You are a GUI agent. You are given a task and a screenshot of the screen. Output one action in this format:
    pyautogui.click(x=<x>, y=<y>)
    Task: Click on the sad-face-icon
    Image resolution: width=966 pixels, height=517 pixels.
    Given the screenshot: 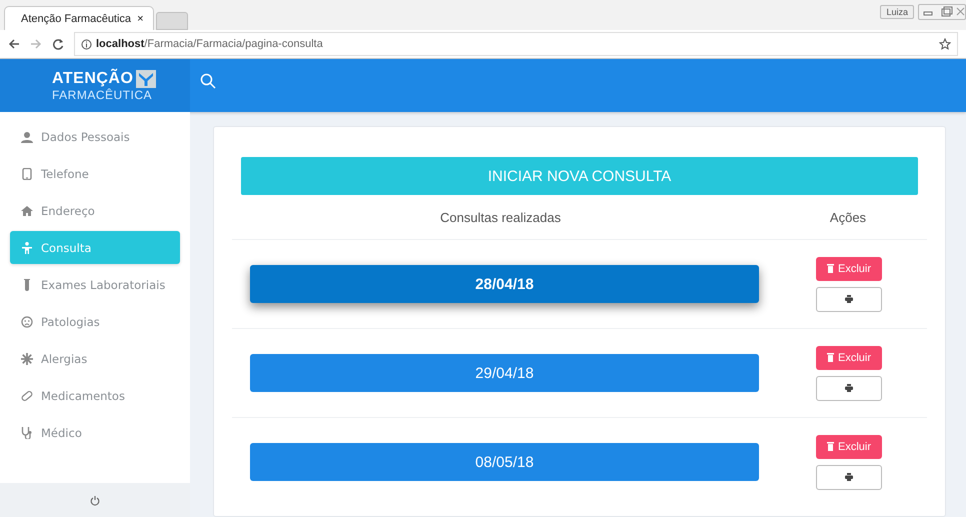 What is the action you would take?
    pyautogui.click(x=27, y=322)
    